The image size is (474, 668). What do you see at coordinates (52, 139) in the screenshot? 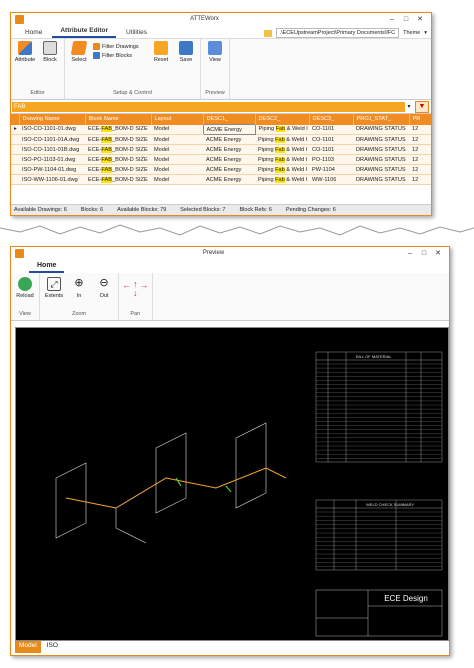
I see `table-cell: ISO-CO-1101-01A.dwg` at bounding box center [52, 139].